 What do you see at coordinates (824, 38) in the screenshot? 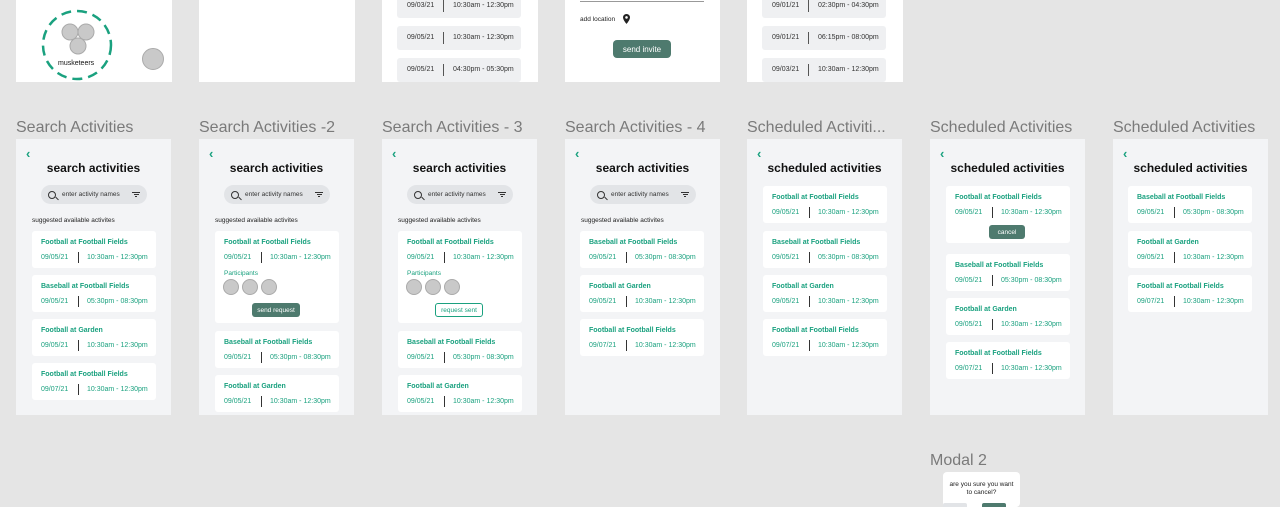
I see `time-row: 09/01/21 06:15pm - 08:00pm` at bounding box center [824, 38].